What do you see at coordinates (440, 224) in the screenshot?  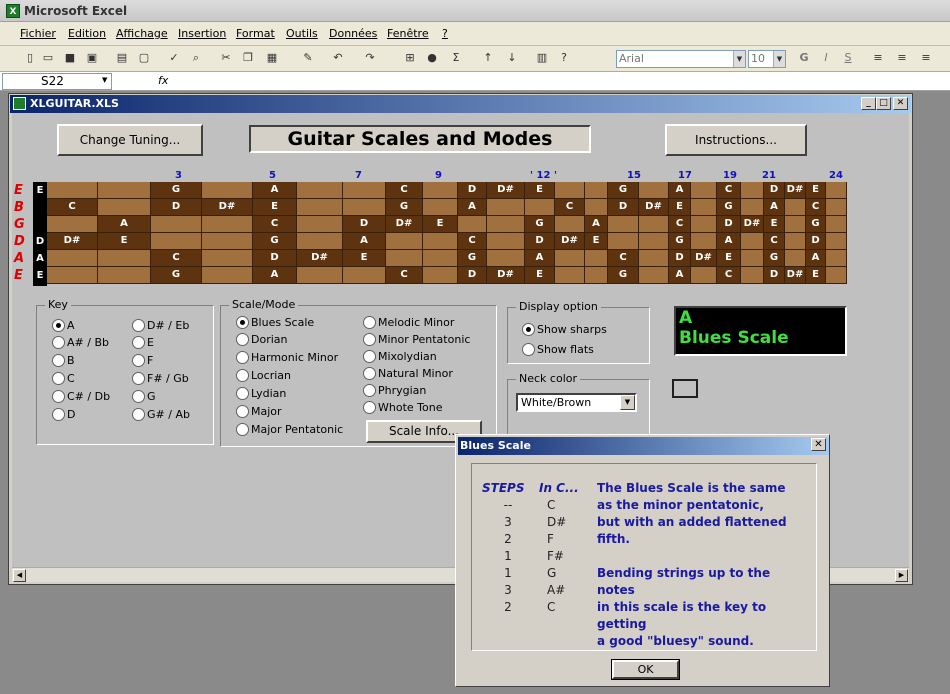 I see `fret-cell: E` at bounding box center [440, 224].